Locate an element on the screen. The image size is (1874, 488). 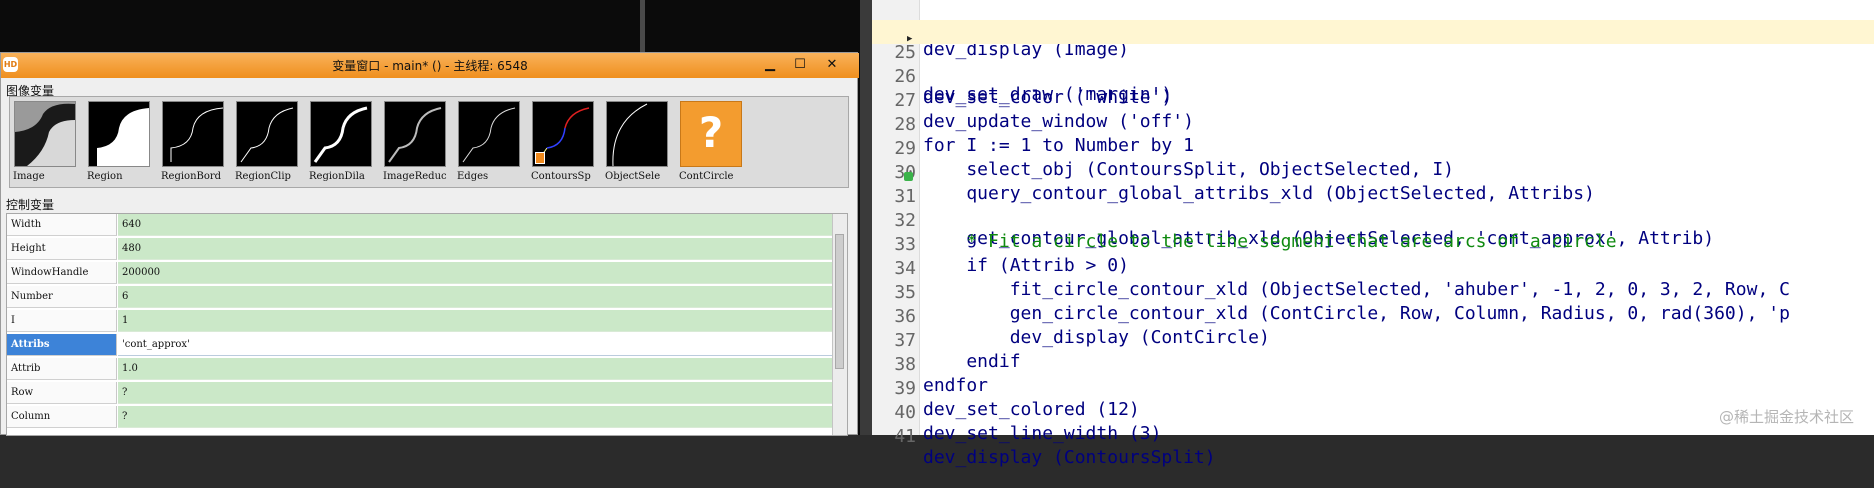
pane-splitter is located at coordinates (866, 217).